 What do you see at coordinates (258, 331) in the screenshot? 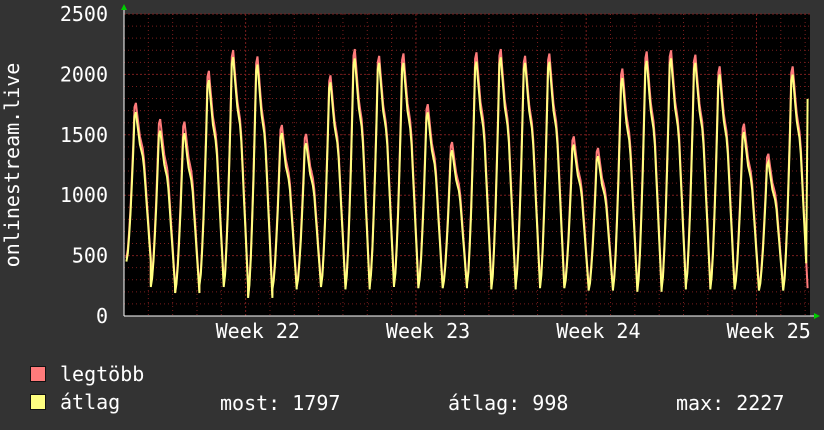
I see `x-tick-label: Week 22` at bounding box center [258, 331].